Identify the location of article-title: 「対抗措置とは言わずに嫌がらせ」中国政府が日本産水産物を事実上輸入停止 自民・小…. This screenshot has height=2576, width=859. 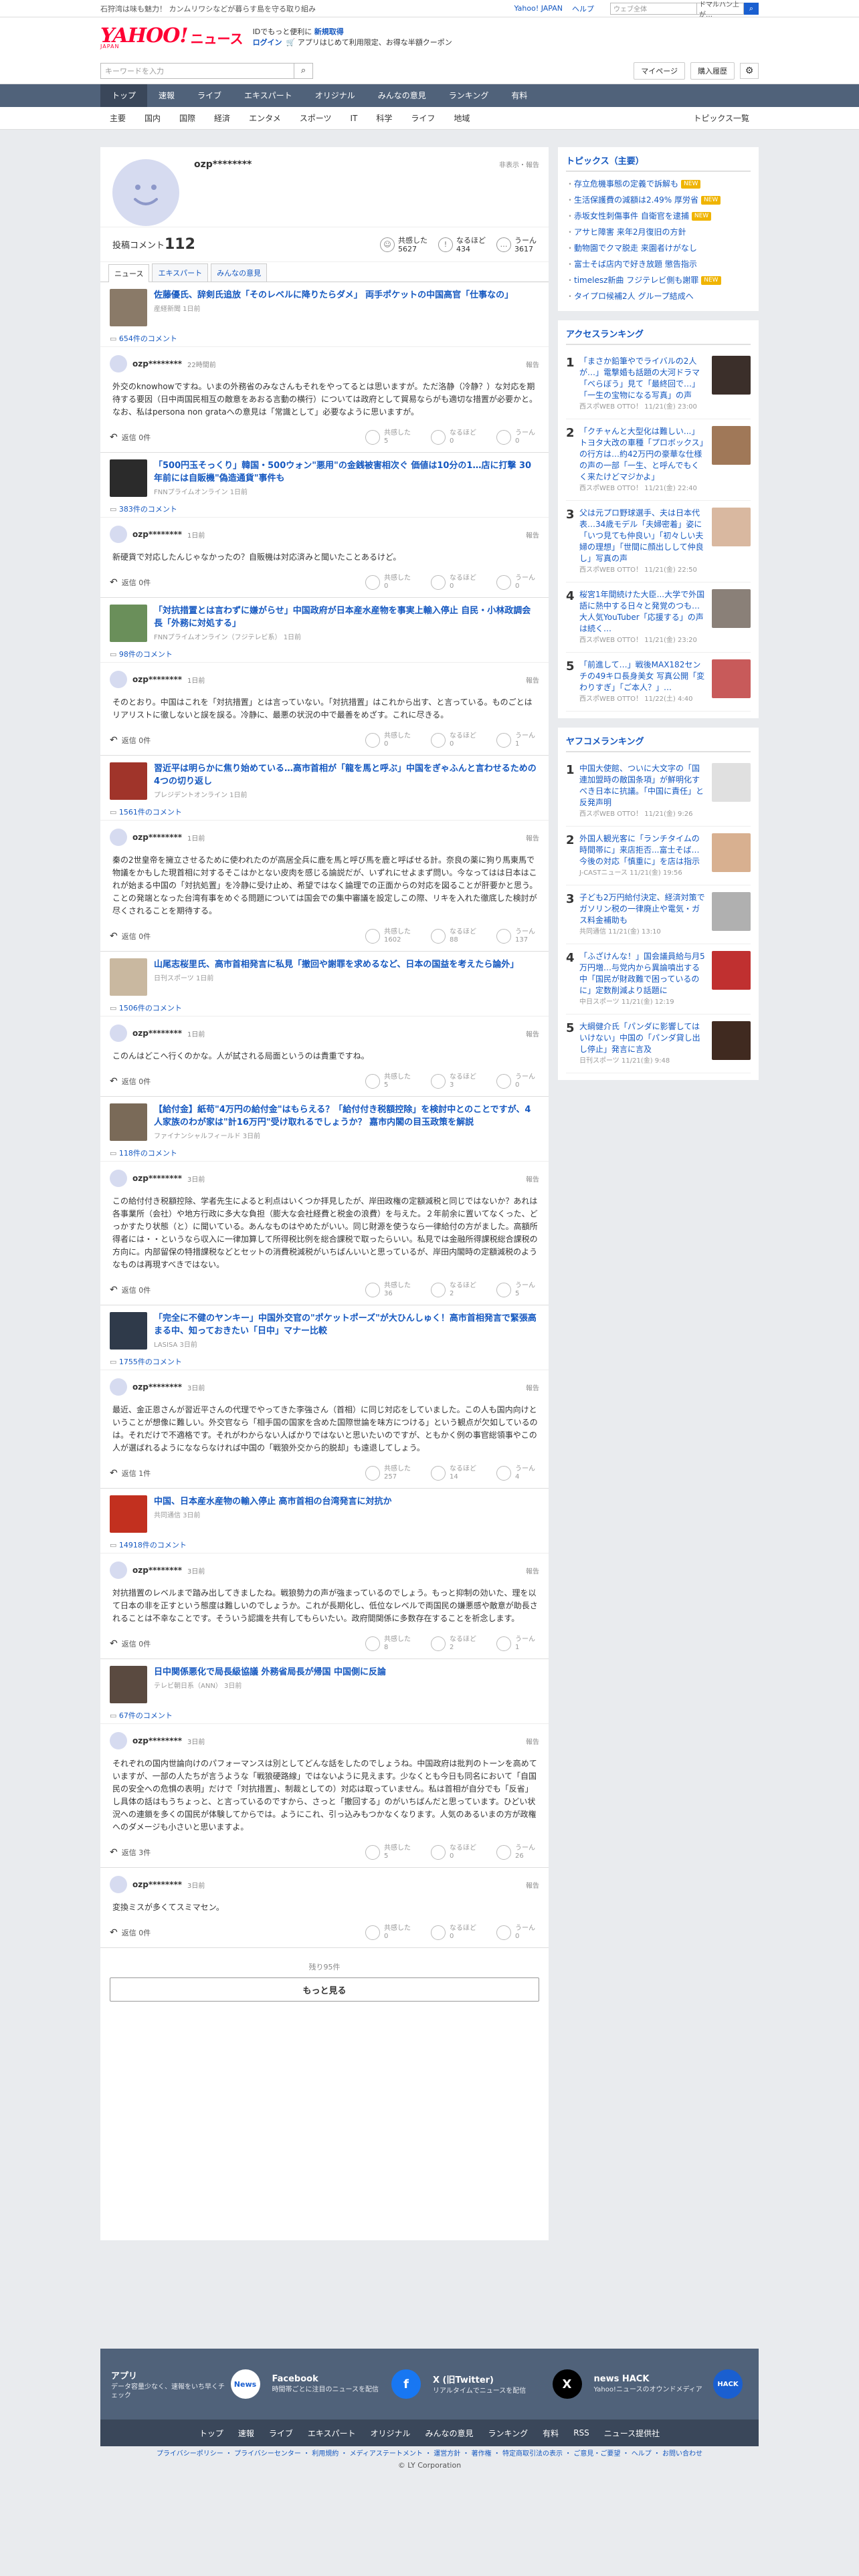
(346, 617).